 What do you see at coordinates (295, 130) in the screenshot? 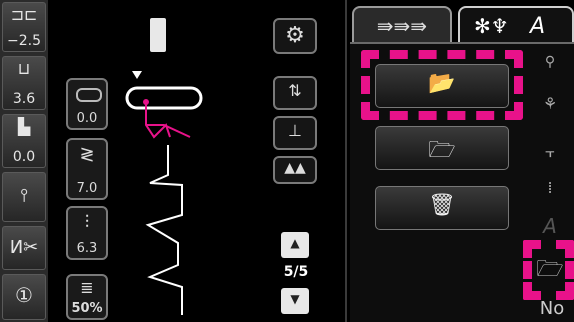
I see `presser-foot-lift-icon: ⊥` at bounding box center [295, 130].